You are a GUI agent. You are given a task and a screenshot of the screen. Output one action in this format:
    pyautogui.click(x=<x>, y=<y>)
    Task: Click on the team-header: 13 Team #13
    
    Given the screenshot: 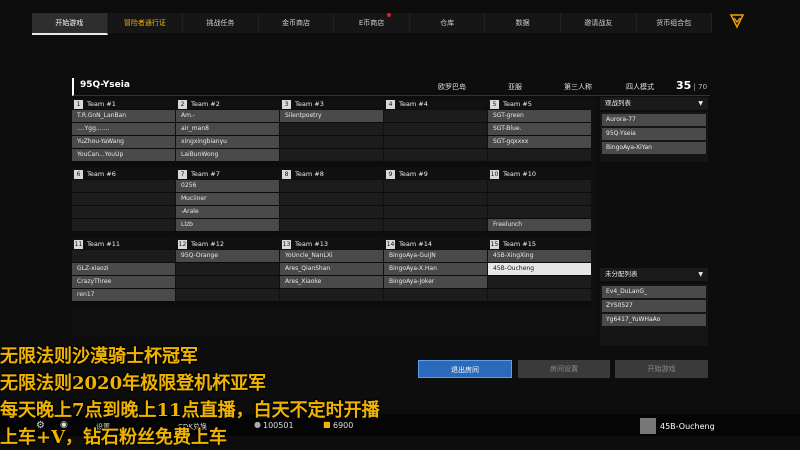 What is the action you would take?
    pyautogui.click(x=331, y=244)
    